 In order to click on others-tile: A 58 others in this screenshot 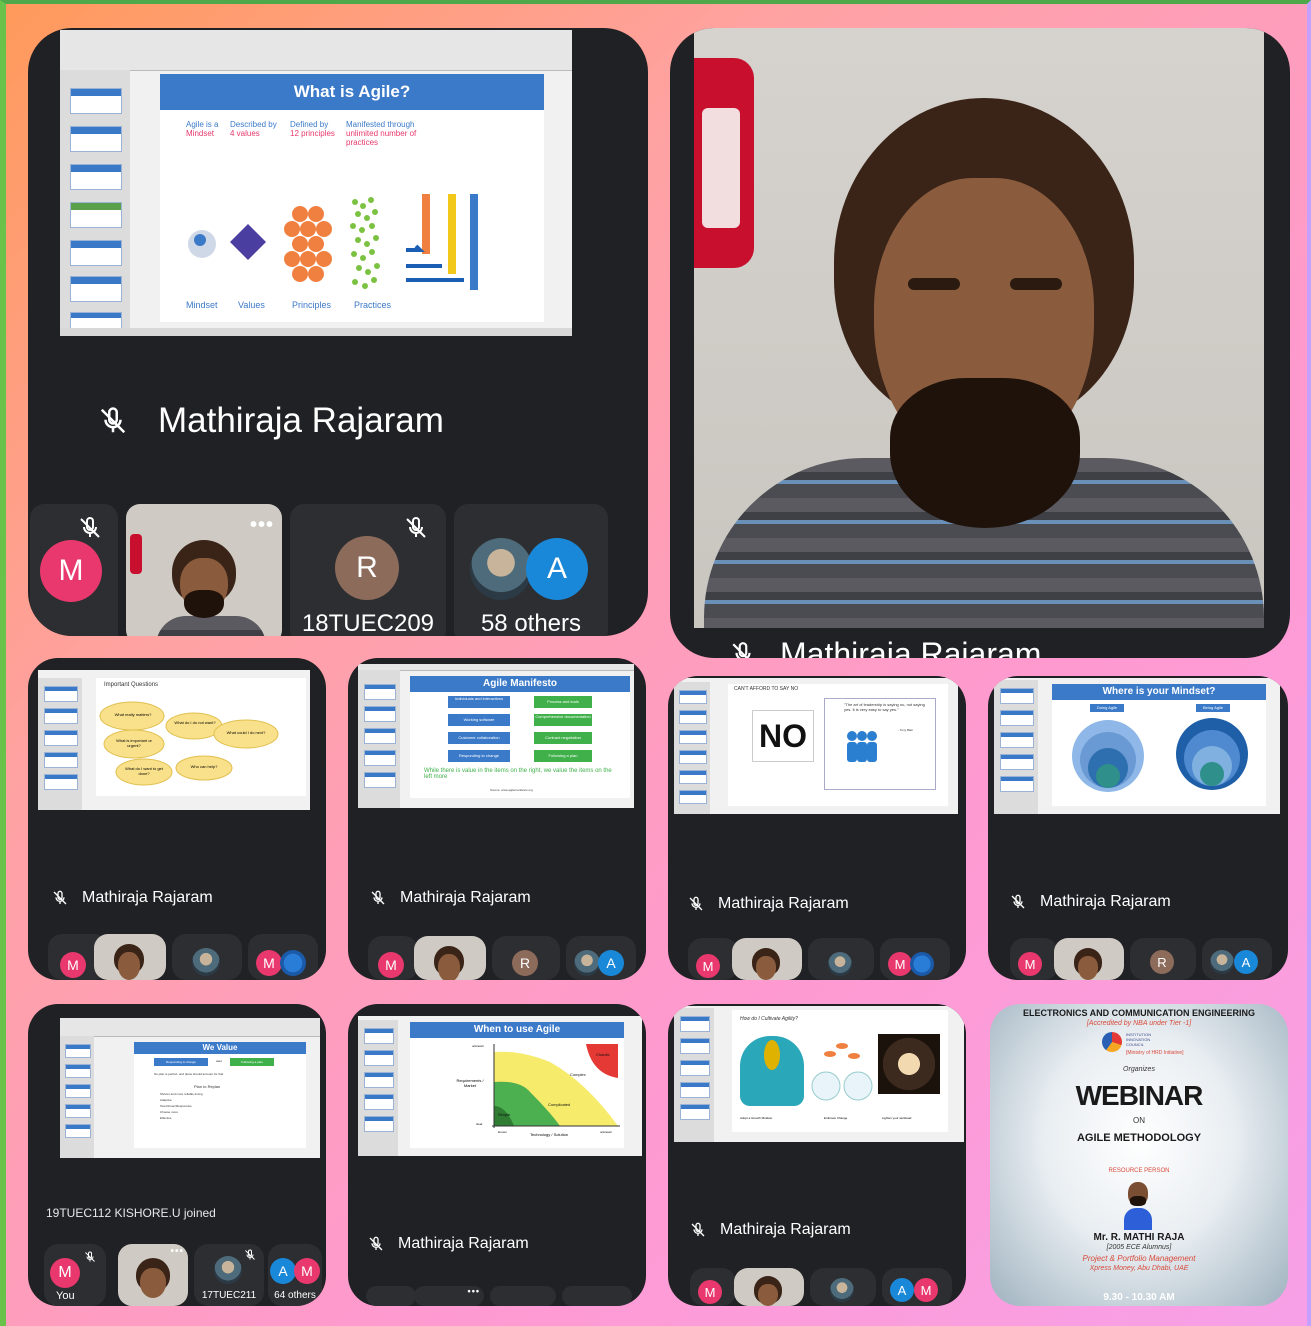, I will do `click(531, 570)`.